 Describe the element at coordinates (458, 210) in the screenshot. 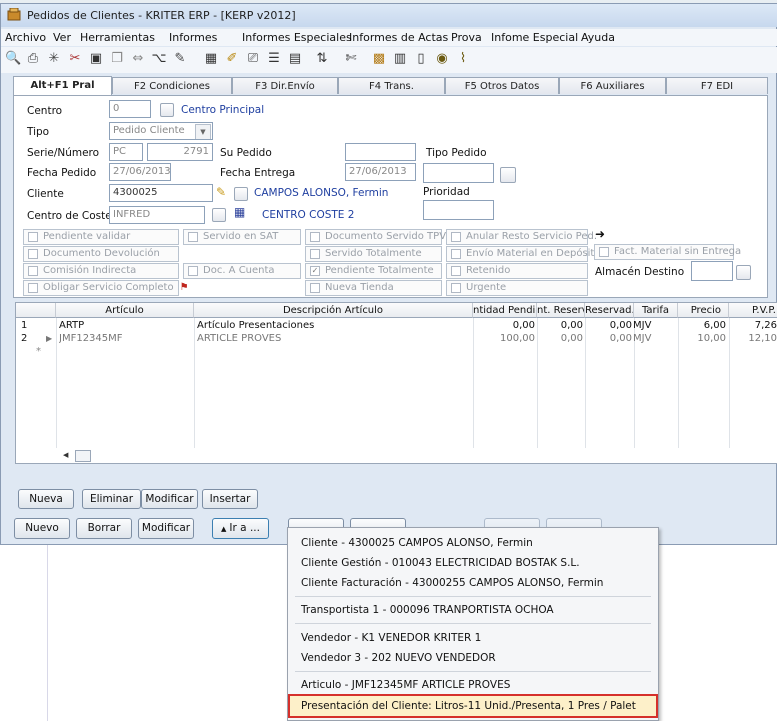

I see `prioridad-field` at that location.